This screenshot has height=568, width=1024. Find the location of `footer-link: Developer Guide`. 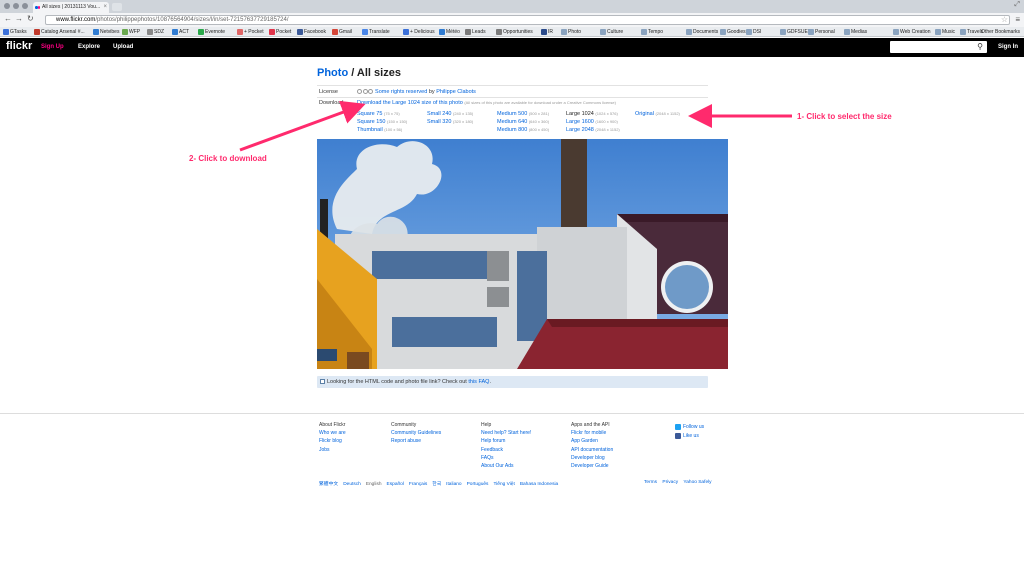

footer-link: Developer Guide is located at coordinates (592, 466).